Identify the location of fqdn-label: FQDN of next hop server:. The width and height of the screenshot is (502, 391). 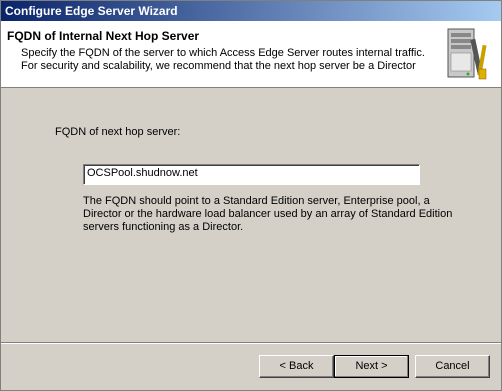
(118, 132).